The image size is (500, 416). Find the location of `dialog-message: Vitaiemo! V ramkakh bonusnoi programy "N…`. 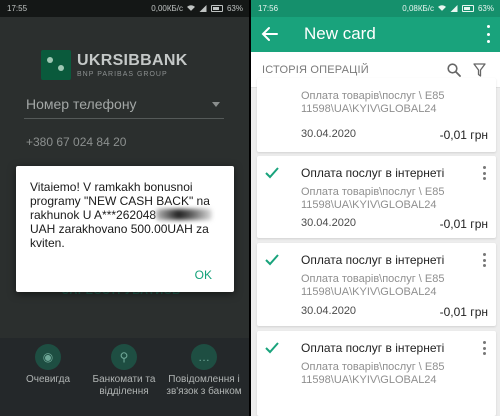

dialog-message: Vitaiemo! V ramkakh bonusnoi programy "N… is located at coordinates (122, 215).